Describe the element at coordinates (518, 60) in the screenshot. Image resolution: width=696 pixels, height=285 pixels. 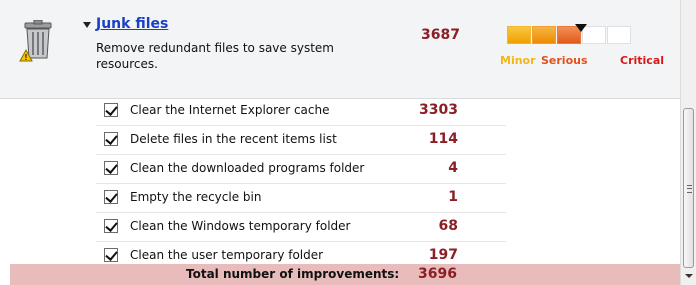
I see `severity-label-minor: Minor` at that location.